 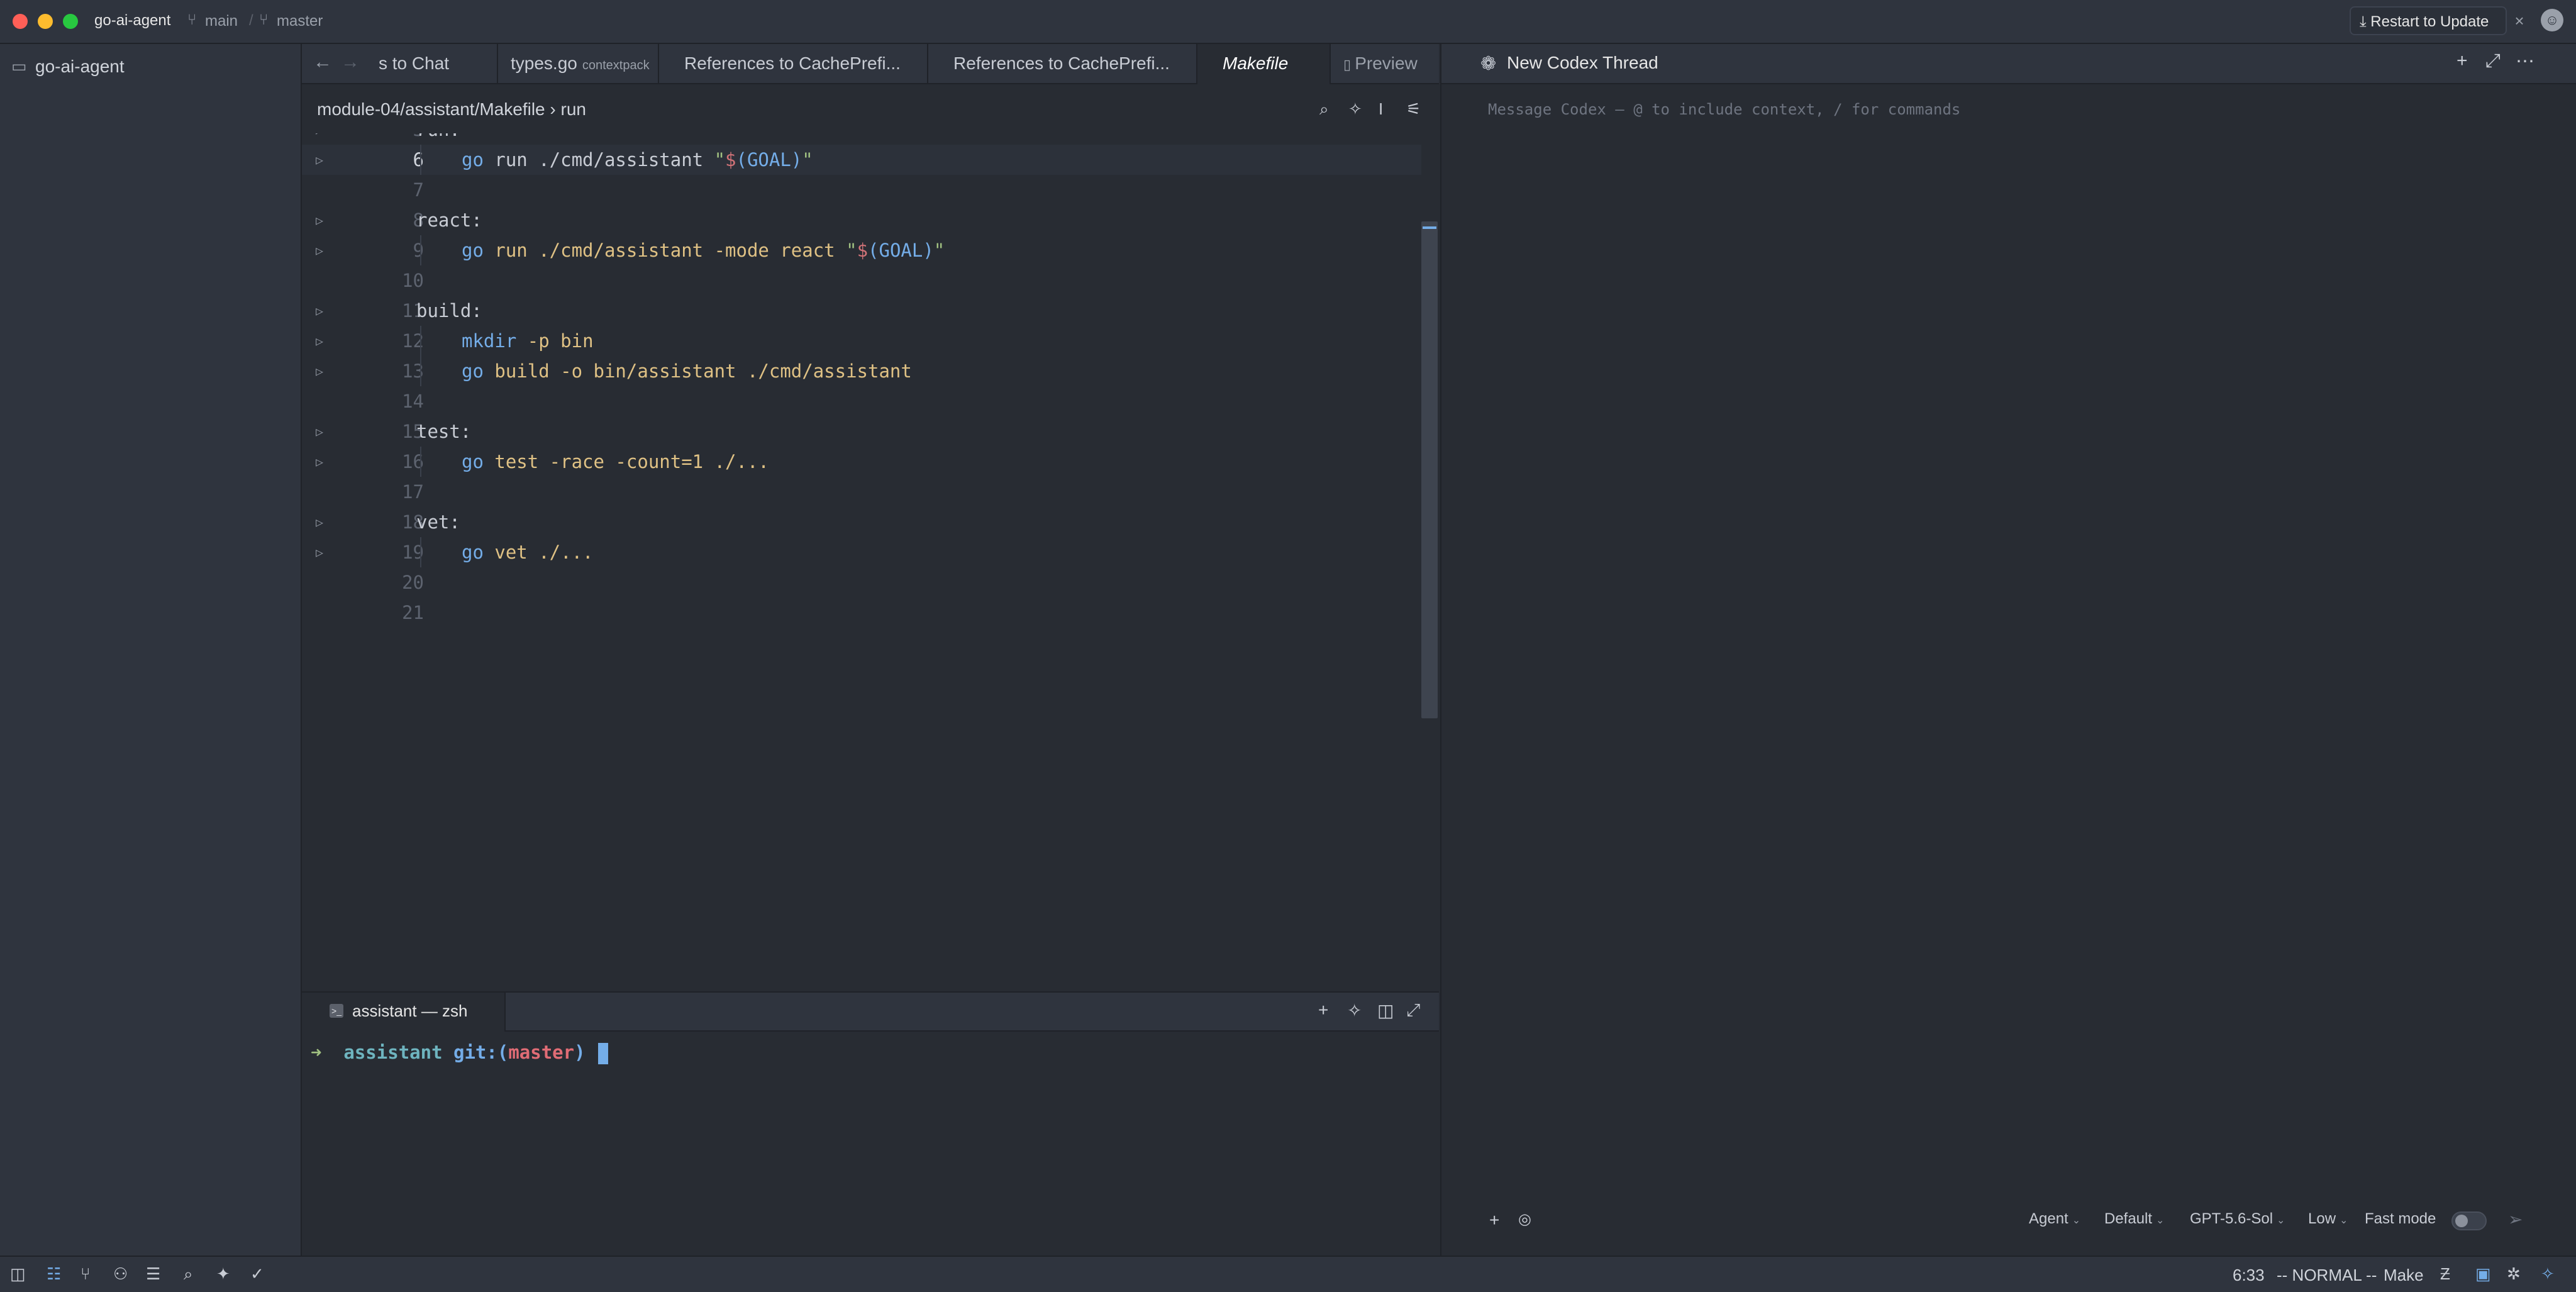 What do you see at coordinates (2327, 1275) in the screenshot?
I see `vim-mode: -- NORMAL --` at bounding box center [2327, 1275].